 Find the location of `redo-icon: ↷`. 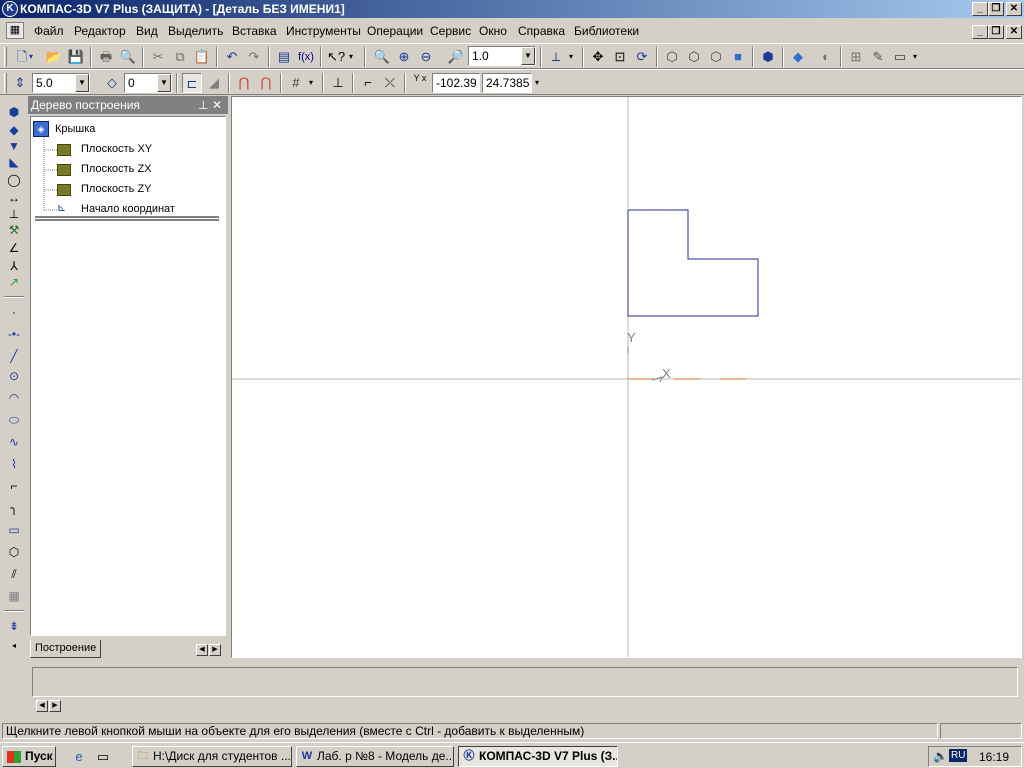

redo-icon: ↷ is located at coordinates (254, 57).